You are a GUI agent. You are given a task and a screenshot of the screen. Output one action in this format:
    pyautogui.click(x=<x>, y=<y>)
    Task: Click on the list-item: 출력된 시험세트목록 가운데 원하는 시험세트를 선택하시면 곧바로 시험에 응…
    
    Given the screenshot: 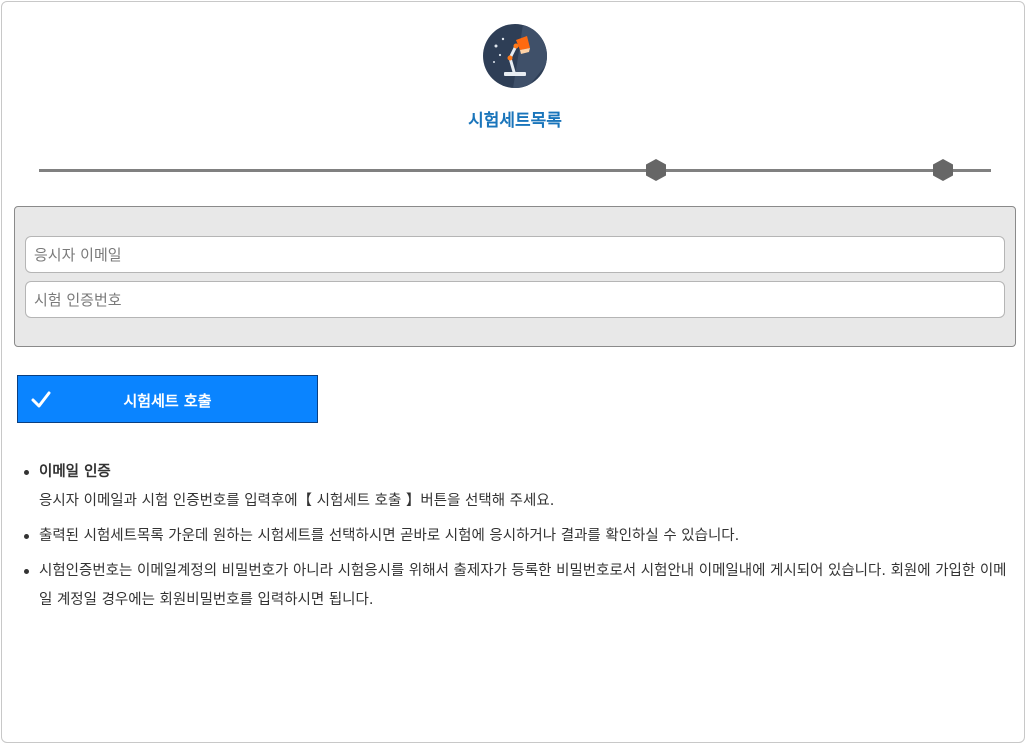 What is the action you would take?
    pyautogui.click(x=516, y=536)
    